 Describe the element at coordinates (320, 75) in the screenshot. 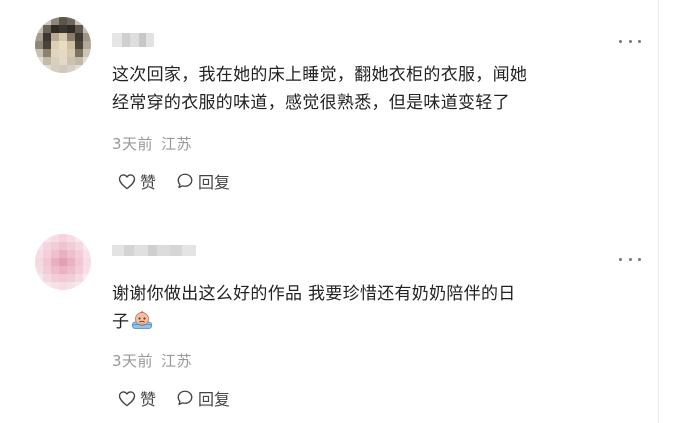

I see `comment-text-line: 这次回家，我在她的床上睡觉，翻她衣柜的衣服，闻她` at that location.